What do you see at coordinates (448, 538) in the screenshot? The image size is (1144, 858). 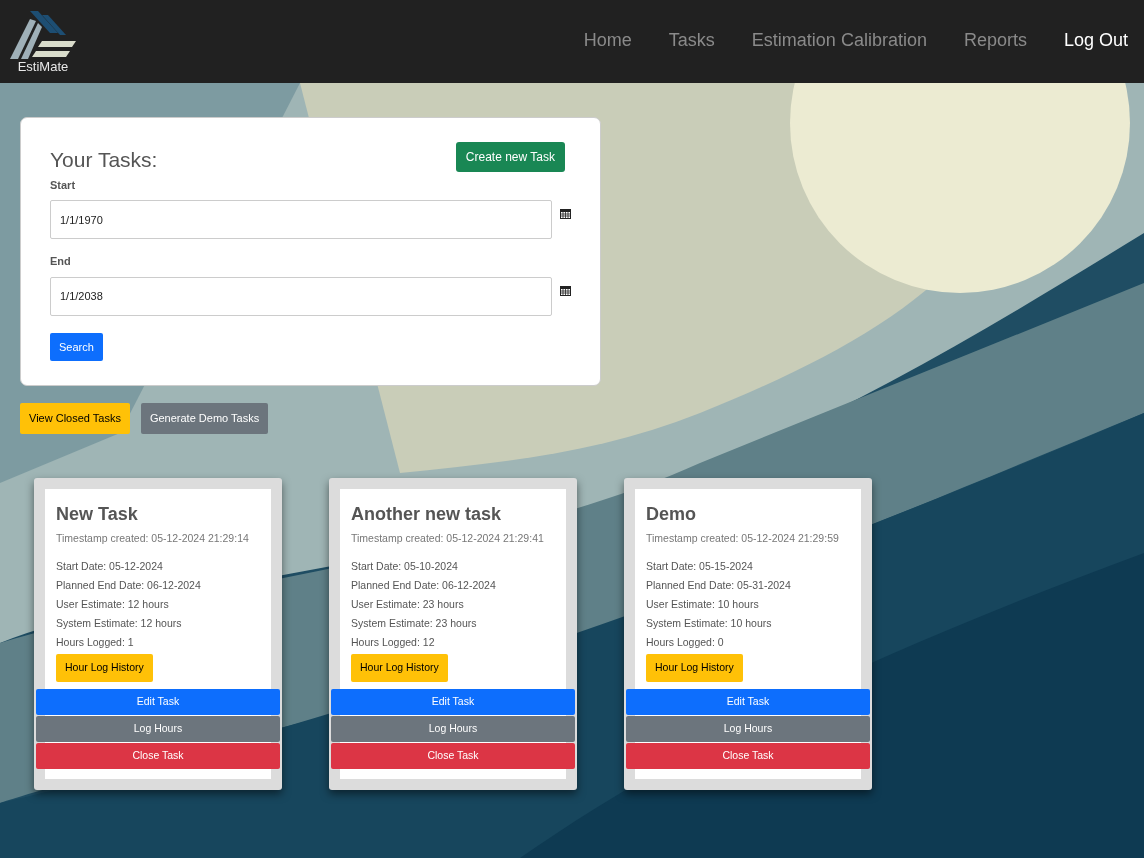 I see `task-timestamp: Timestamp created: 05-12-2024 21:29:41` at bounding box center [448, 538].